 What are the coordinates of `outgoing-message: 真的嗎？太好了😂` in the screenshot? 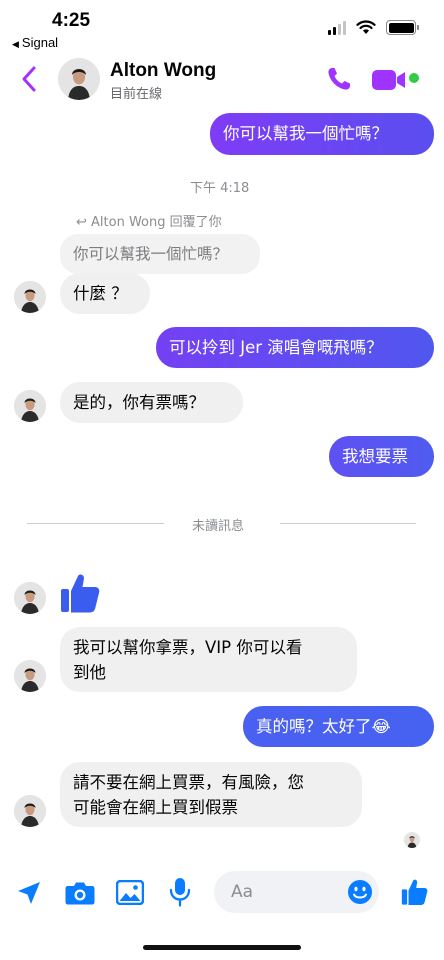 It's located at (338, 726).